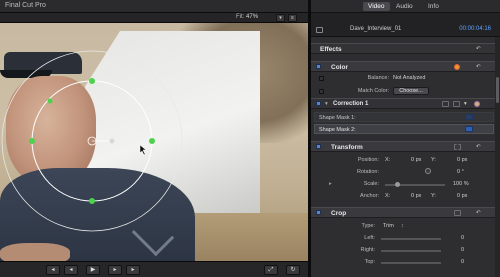 The image size is (500, 277). Describe the element at coordinates (403, 103) in the screenshot. I see `correction-row: ▾ Correction 1 ▾` at that location.